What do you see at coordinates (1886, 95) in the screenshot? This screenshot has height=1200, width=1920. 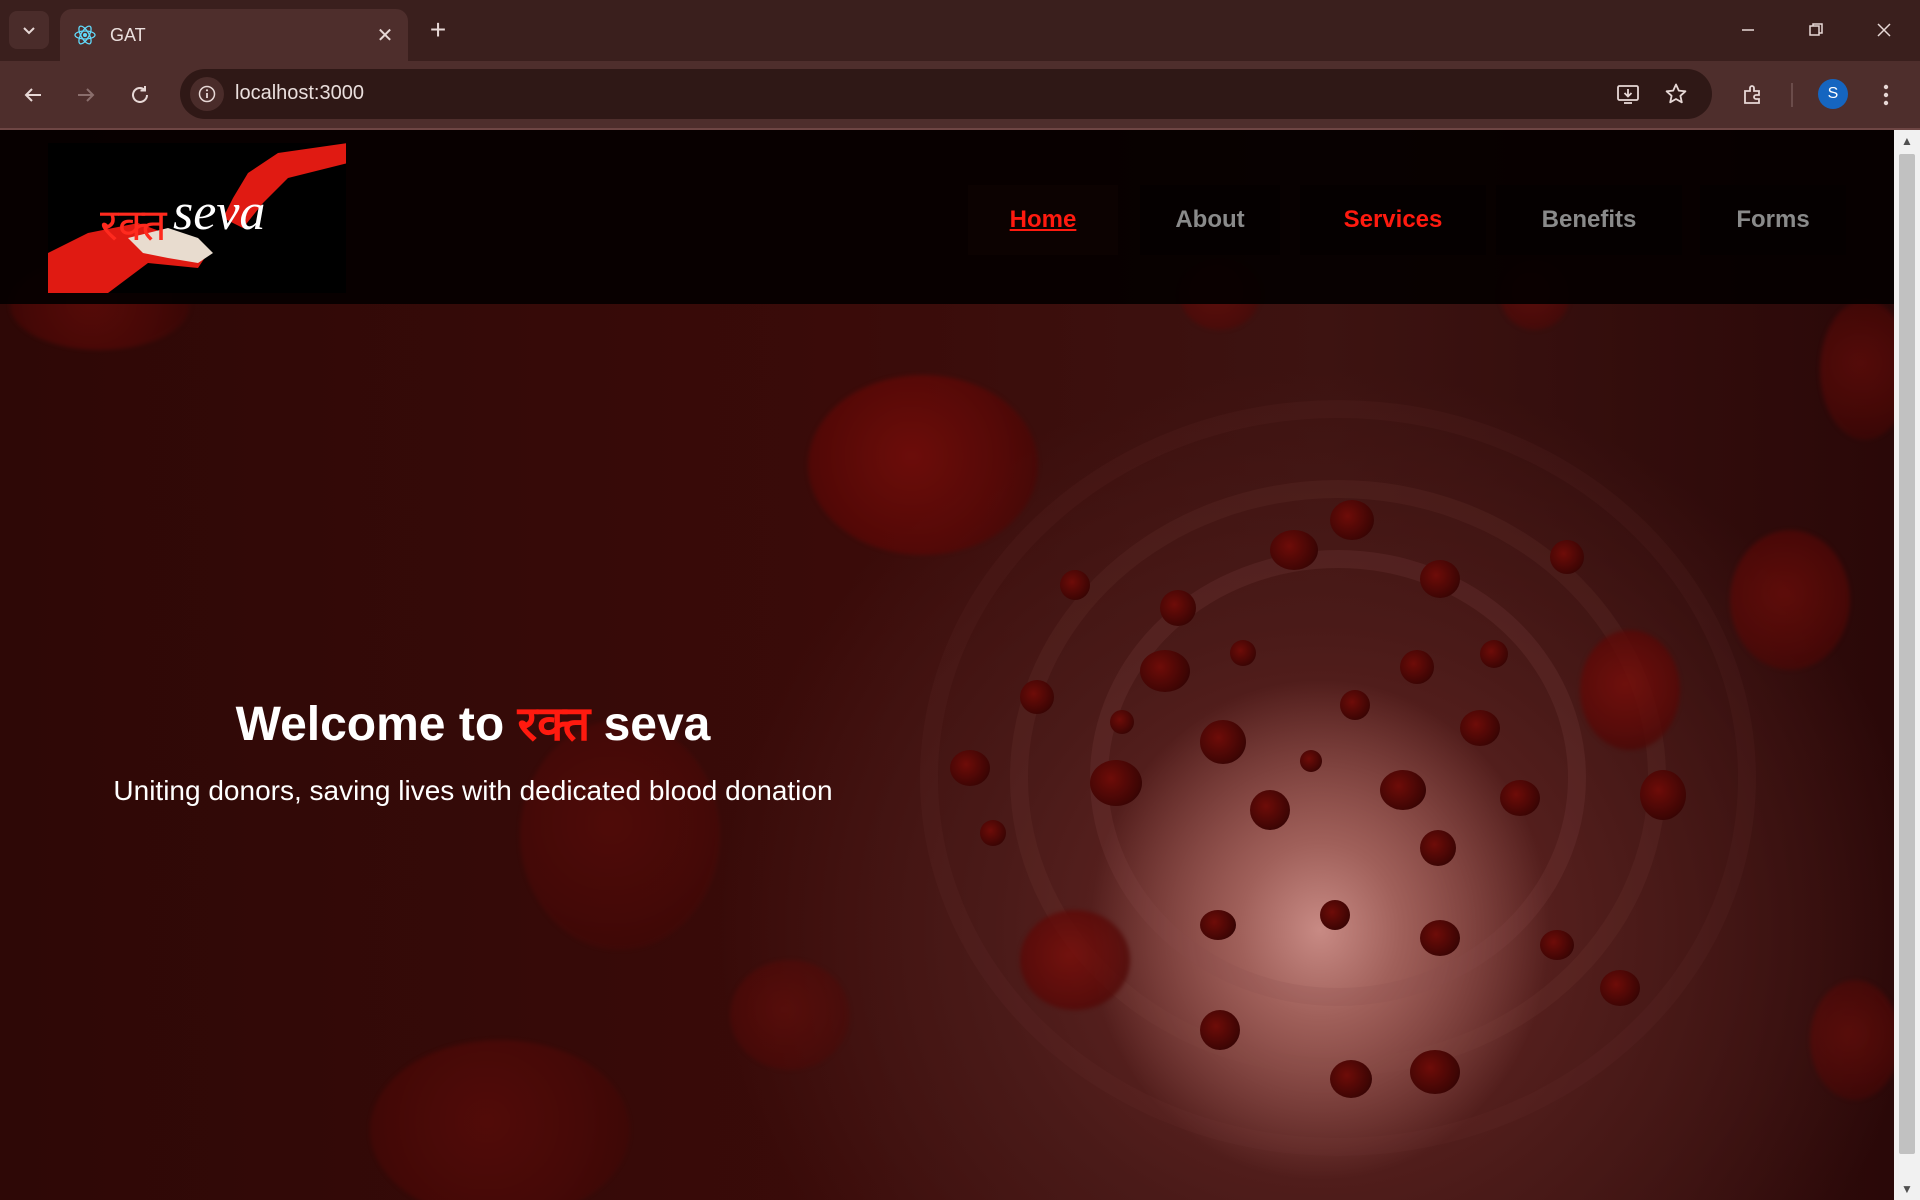 I see `more-menu-icon` at bounding box center [1886, 95].